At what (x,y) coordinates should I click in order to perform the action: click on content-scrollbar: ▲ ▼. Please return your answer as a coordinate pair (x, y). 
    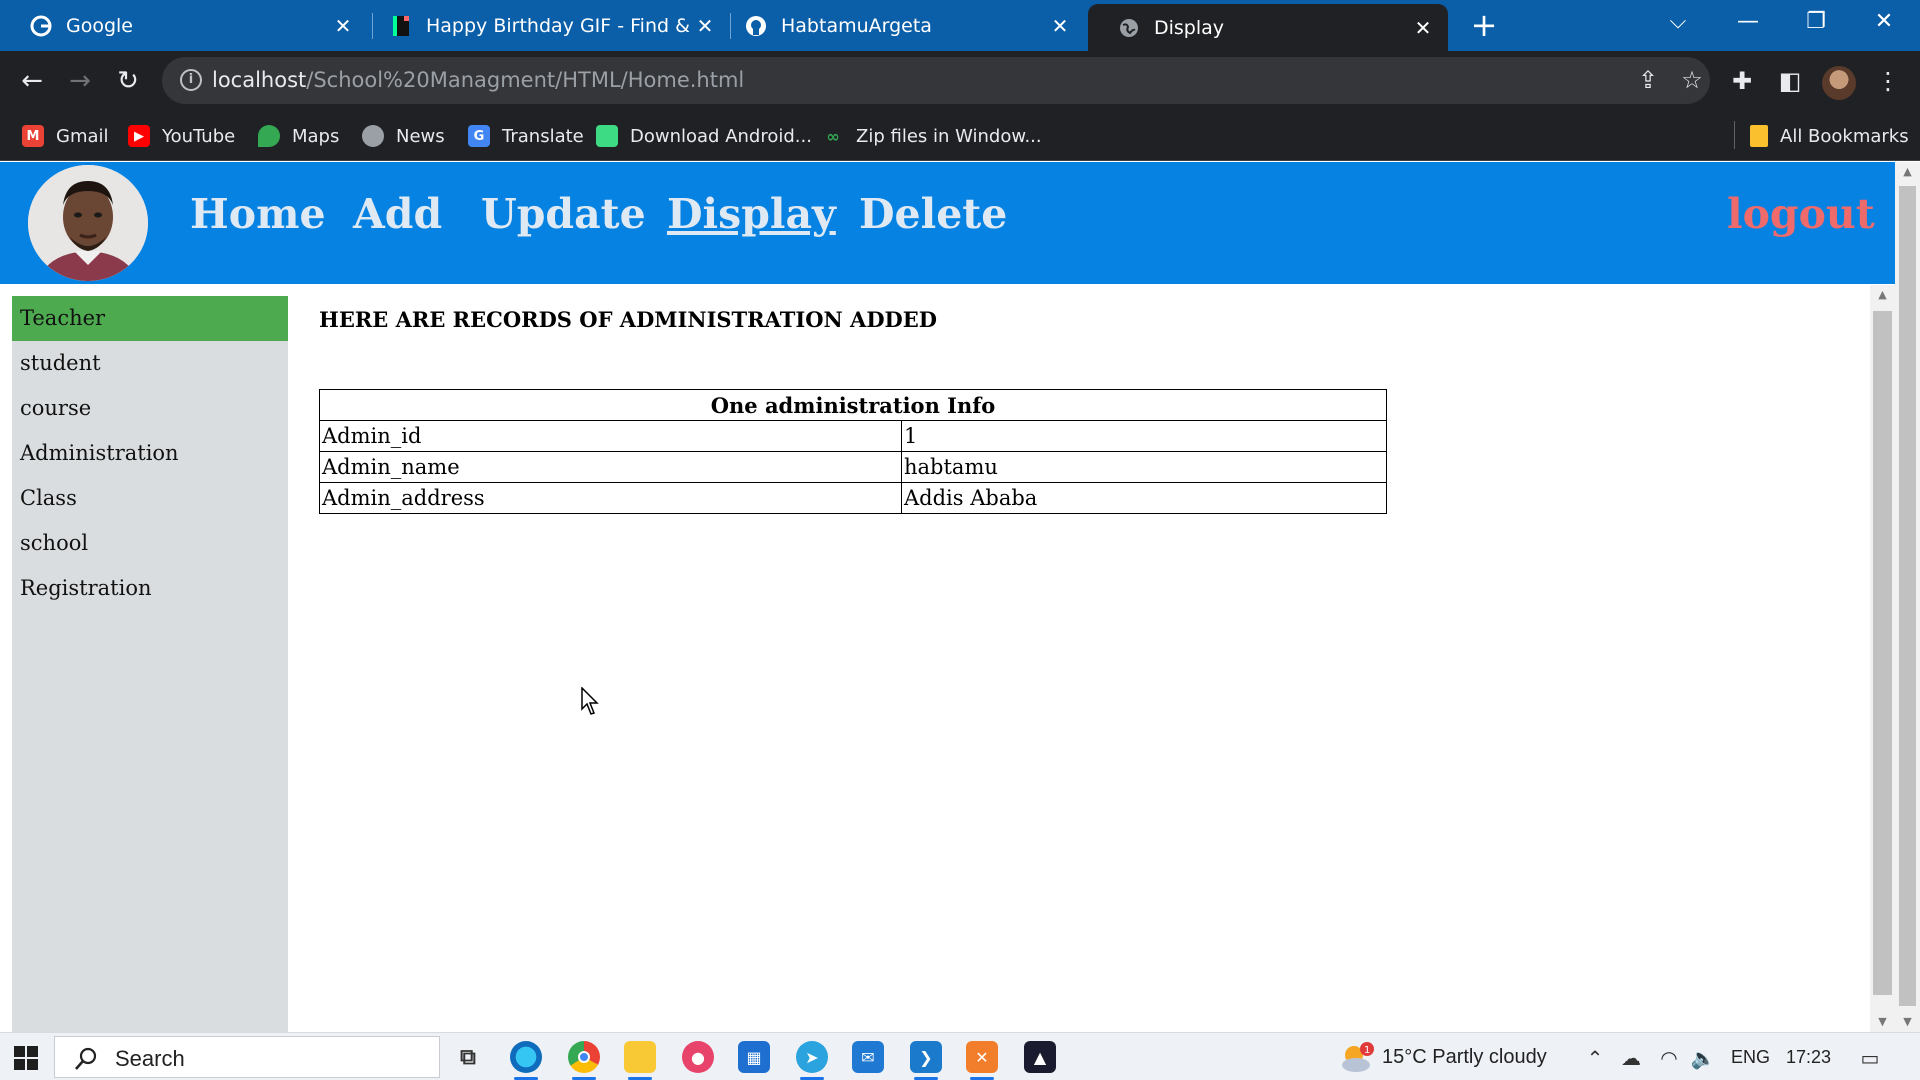
    Looking at the image, I should click on (1882, 658).